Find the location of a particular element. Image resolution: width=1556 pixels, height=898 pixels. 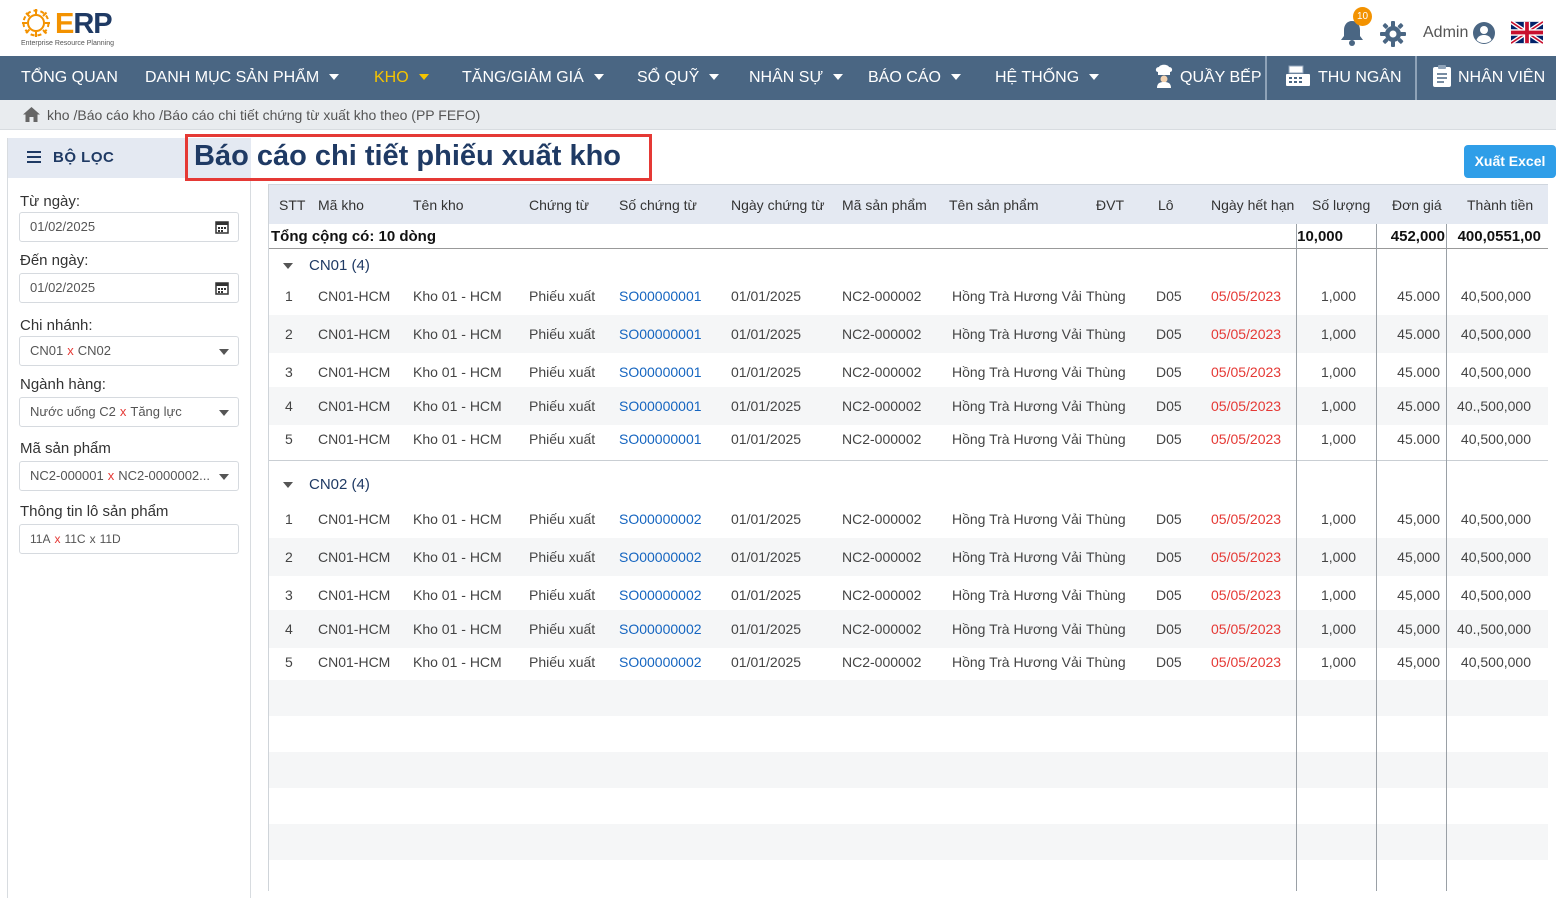

nav-he-thong: HỆ THỐNG is located at coordinates (1047, 78).